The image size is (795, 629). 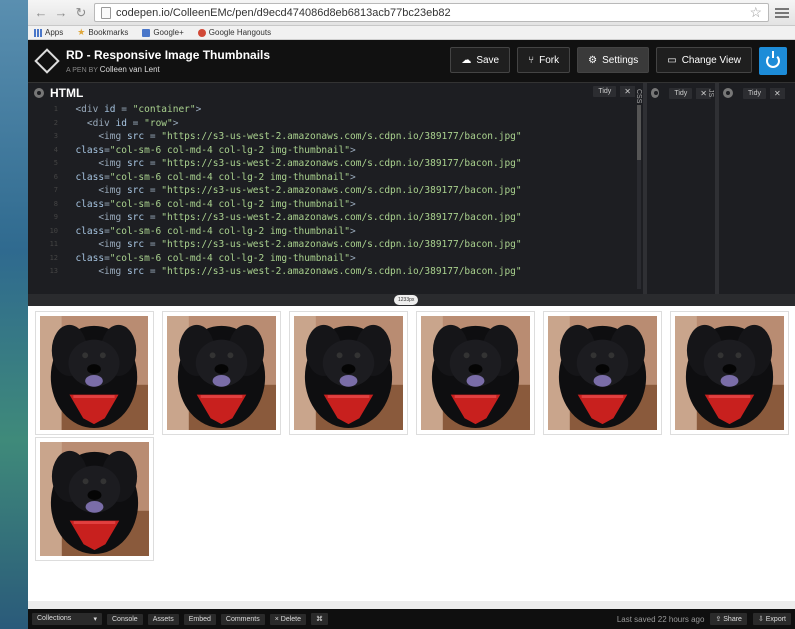 I want to click on delete-button: × Delete, so click(x=288, y=619).